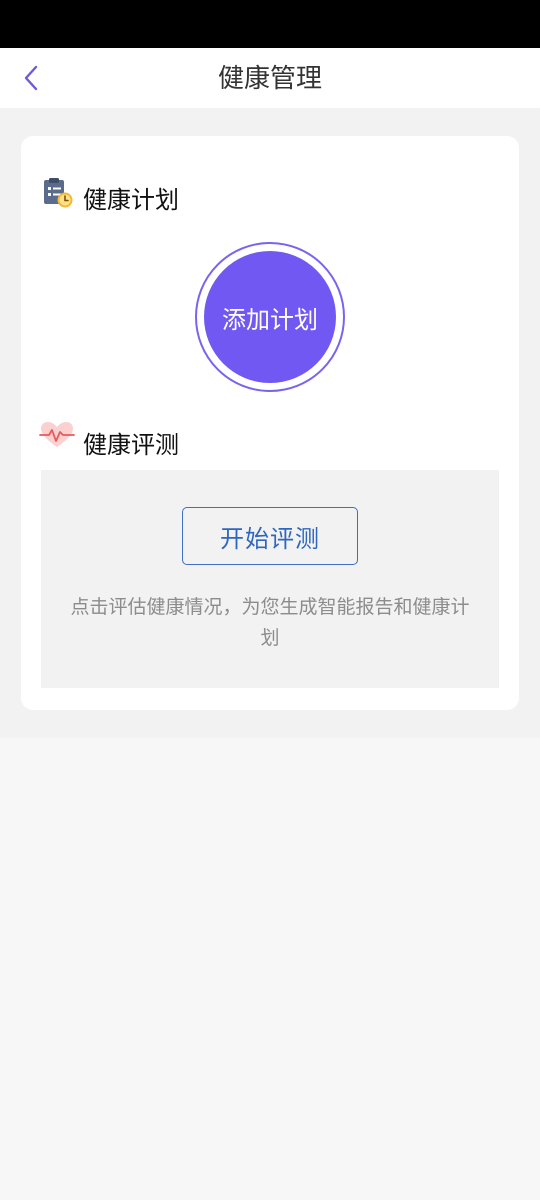 Image resolution: width=540 pixels, height=1200 pixels. What do you see at coordinates (131, 445) in the screenshot?
I see `health-evaluation-title: 健康评测` at bounding box center [131, 445].